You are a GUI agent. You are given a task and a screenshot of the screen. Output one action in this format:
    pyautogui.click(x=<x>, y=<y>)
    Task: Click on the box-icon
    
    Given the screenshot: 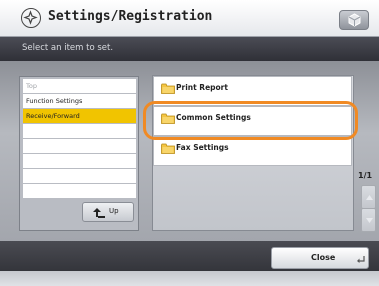 What is the action you would take?
    pyautogui.click(x=354, y=20)
    